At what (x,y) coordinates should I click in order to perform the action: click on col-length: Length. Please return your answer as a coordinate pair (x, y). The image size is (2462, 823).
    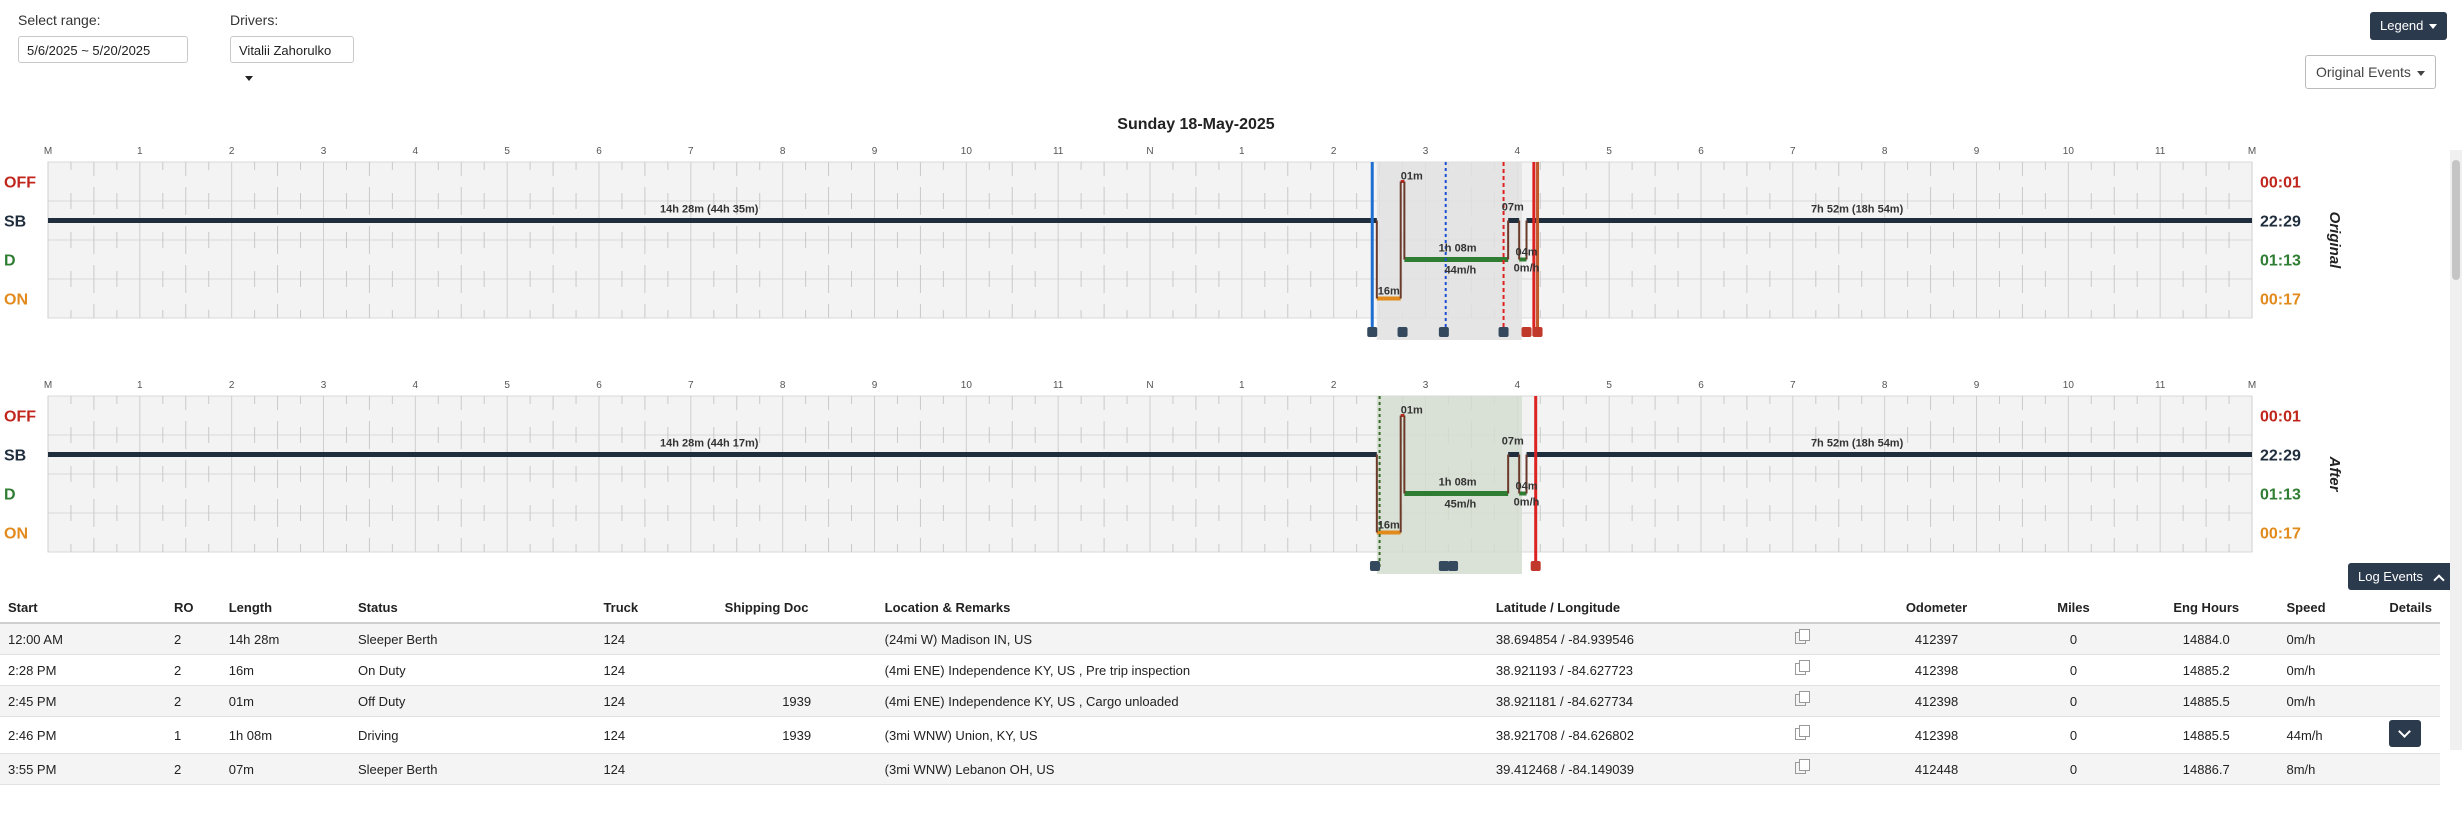
    Looking at the image, I should click on (285, 608).